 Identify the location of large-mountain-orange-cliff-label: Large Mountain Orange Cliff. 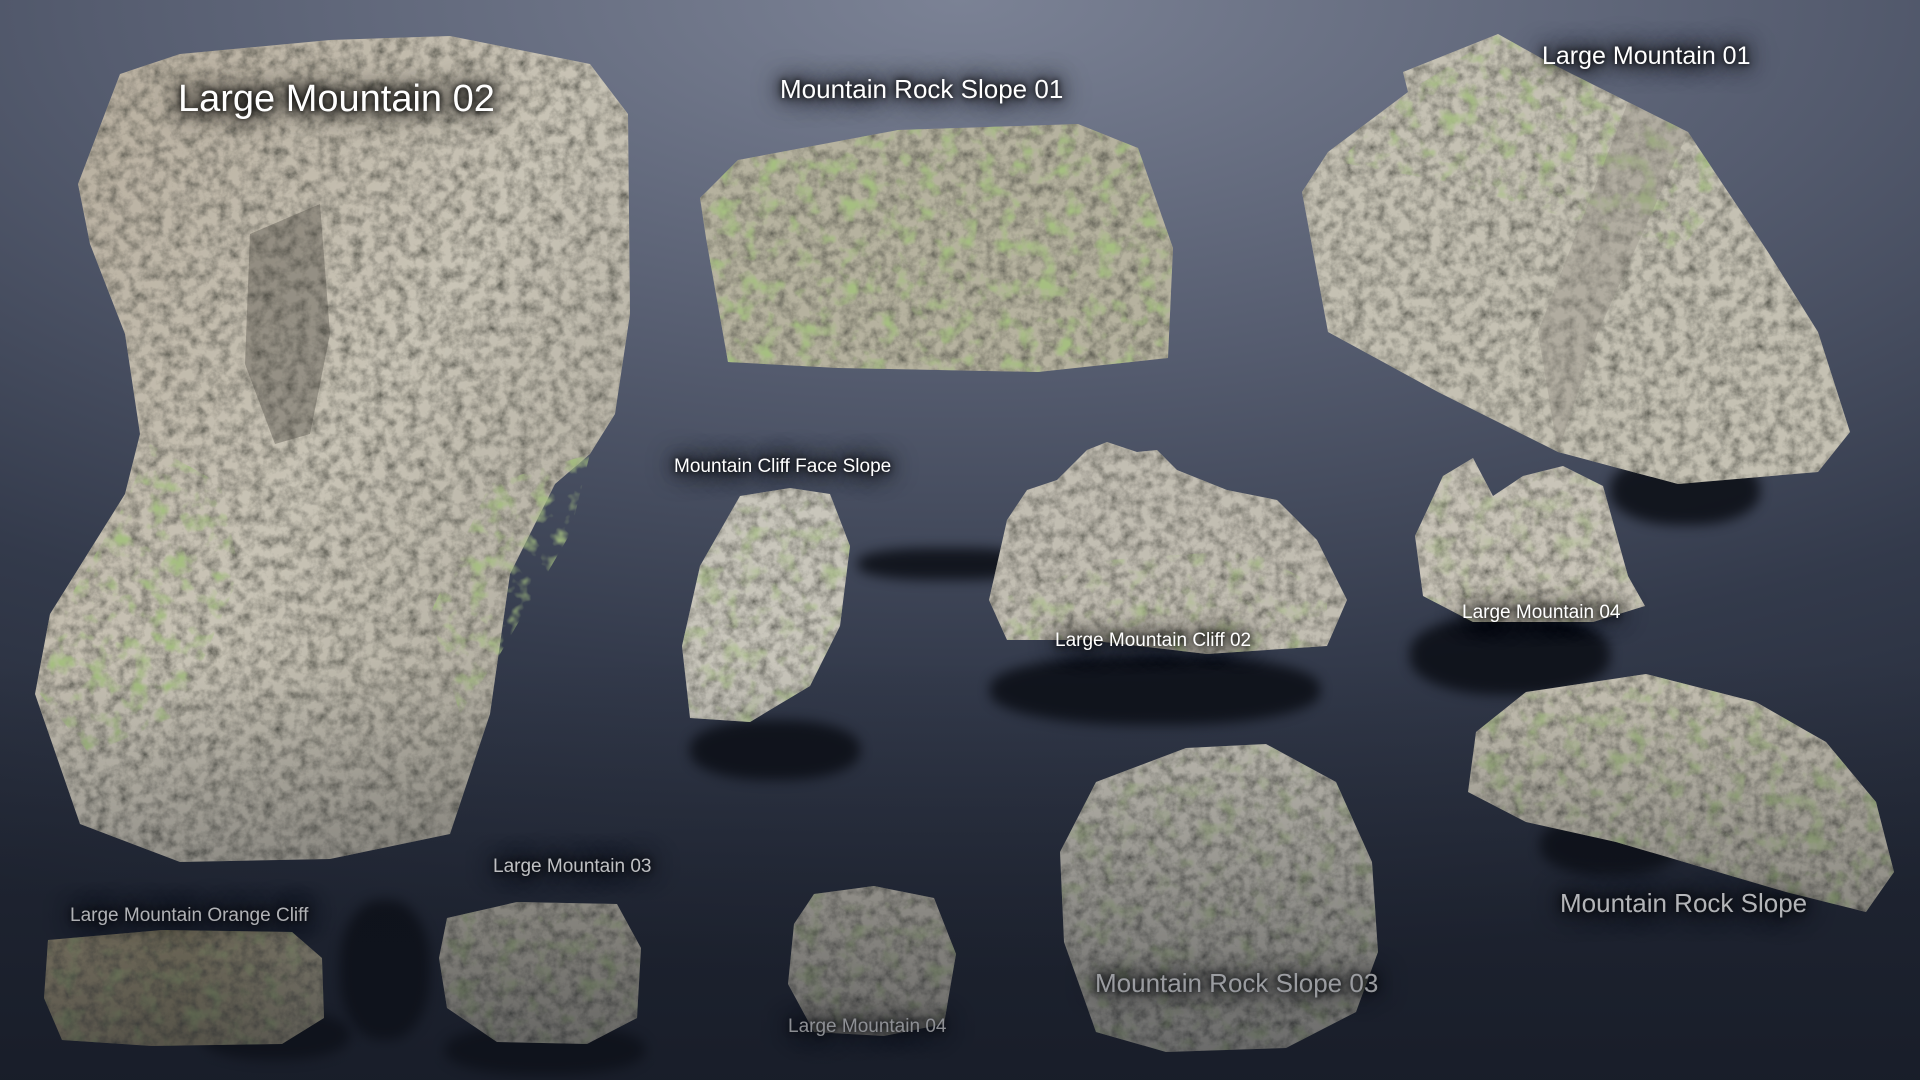
(189, 915).